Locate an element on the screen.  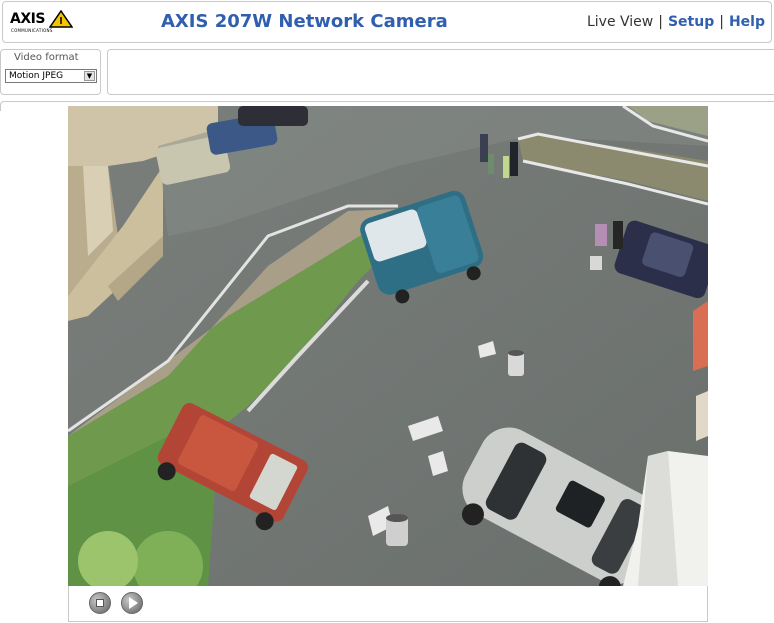
logo-text: AXIS is located at coordinates (27, 19).